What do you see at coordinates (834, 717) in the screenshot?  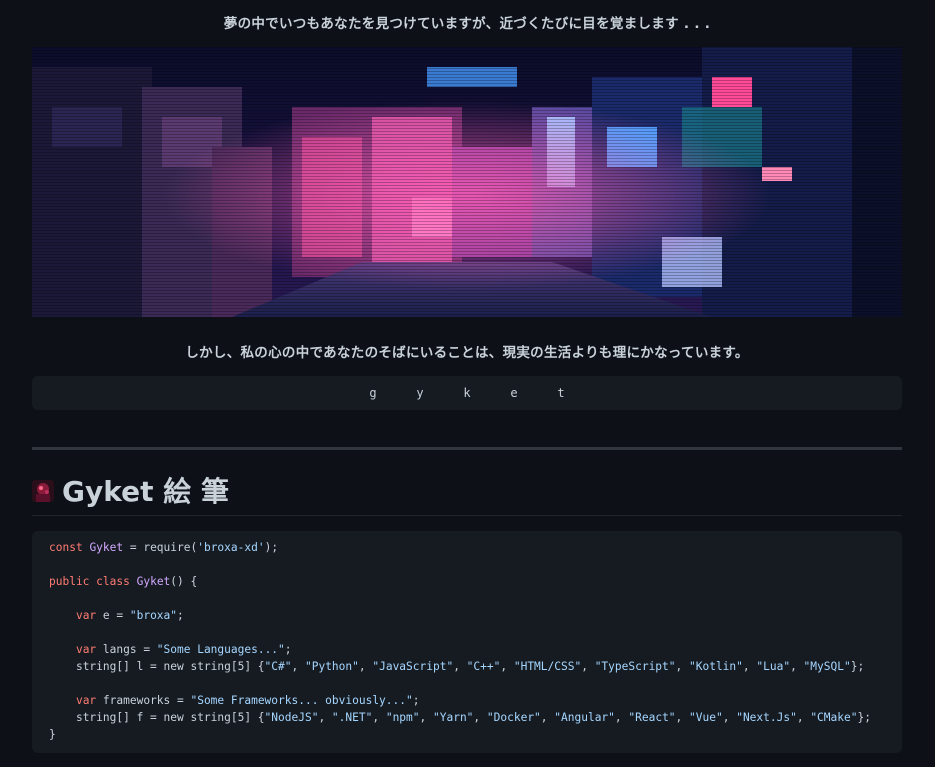 I see `code-string: "CMake"` at bounding box center [834, 717].